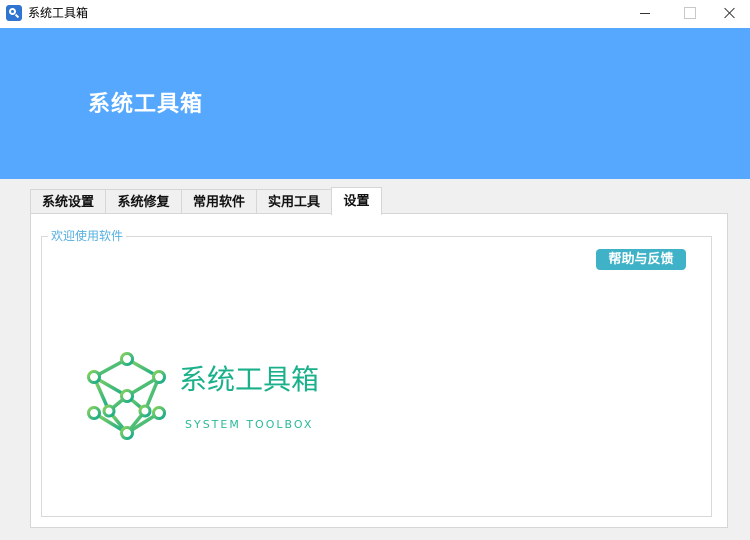 This screenshot has width=750, height=540. What do you see at coordinates (58, 13) in the screenshot?
I see `window-title: 系统工具箱` at bounding box center [58, 13].